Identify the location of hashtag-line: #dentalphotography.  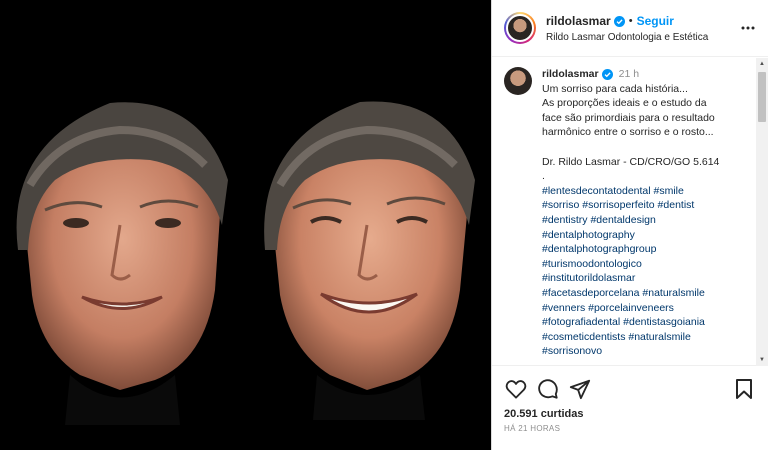
(630, 235).